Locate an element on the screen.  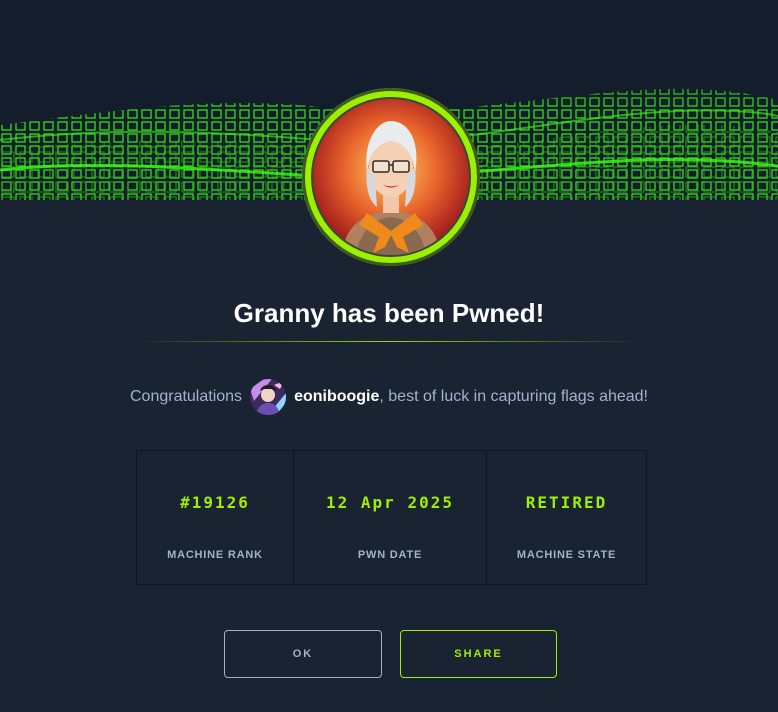
congrats-suffix: , best of luck in capturing flags ahead! is located at coordinates (513, 396).